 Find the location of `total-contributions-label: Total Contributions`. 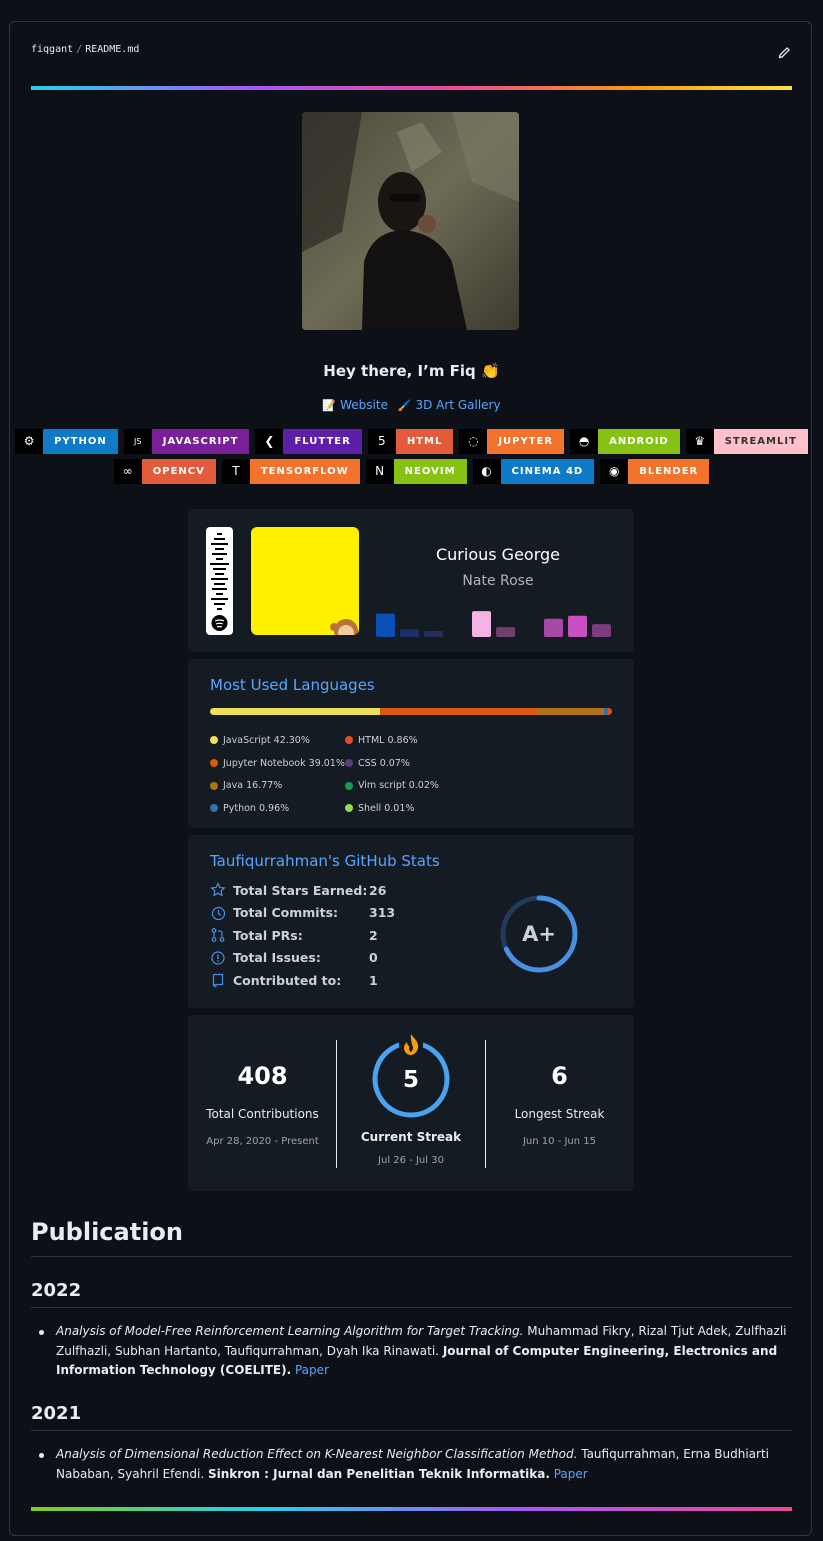

total-contributions-label: Total Contributions is located at coordinates (262, 1114).